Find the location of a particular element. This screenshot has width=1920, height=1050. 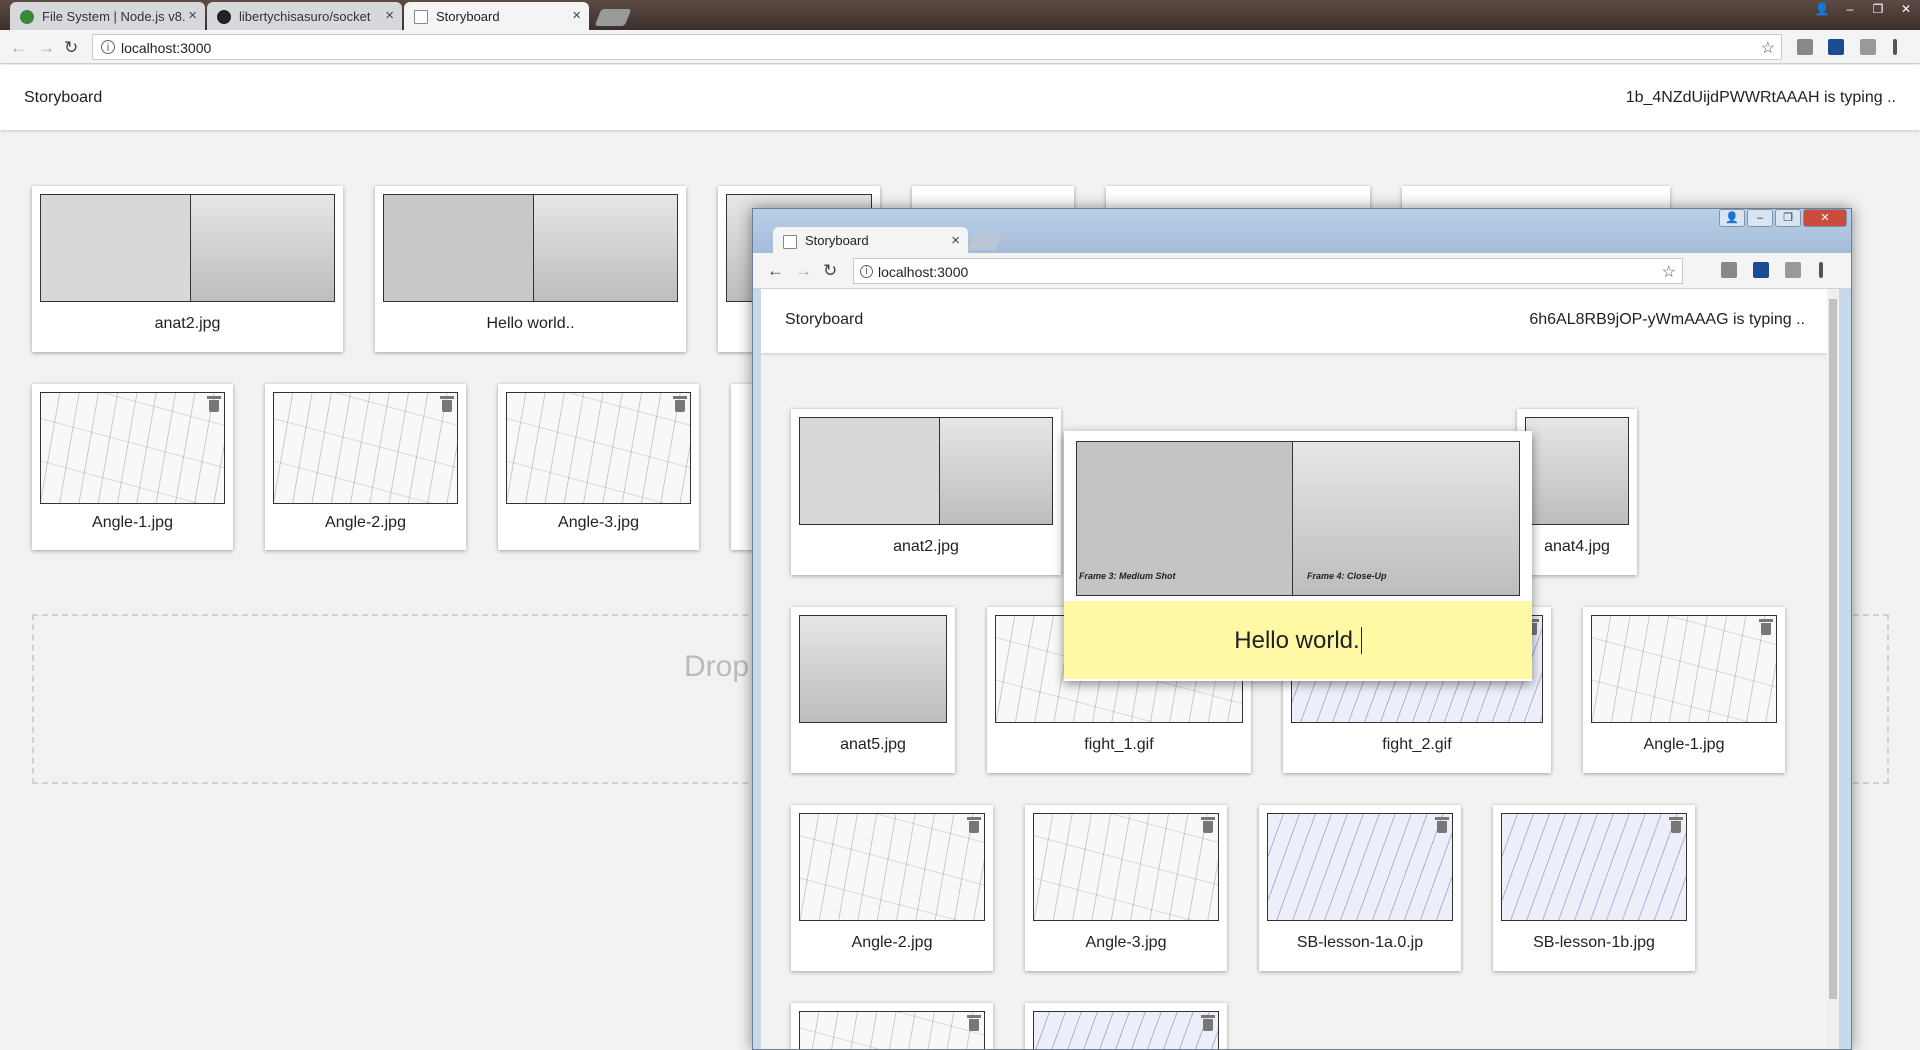

storyboard-card: SB-lesson-1a.0.jp is located at coordinates (1360, 888).